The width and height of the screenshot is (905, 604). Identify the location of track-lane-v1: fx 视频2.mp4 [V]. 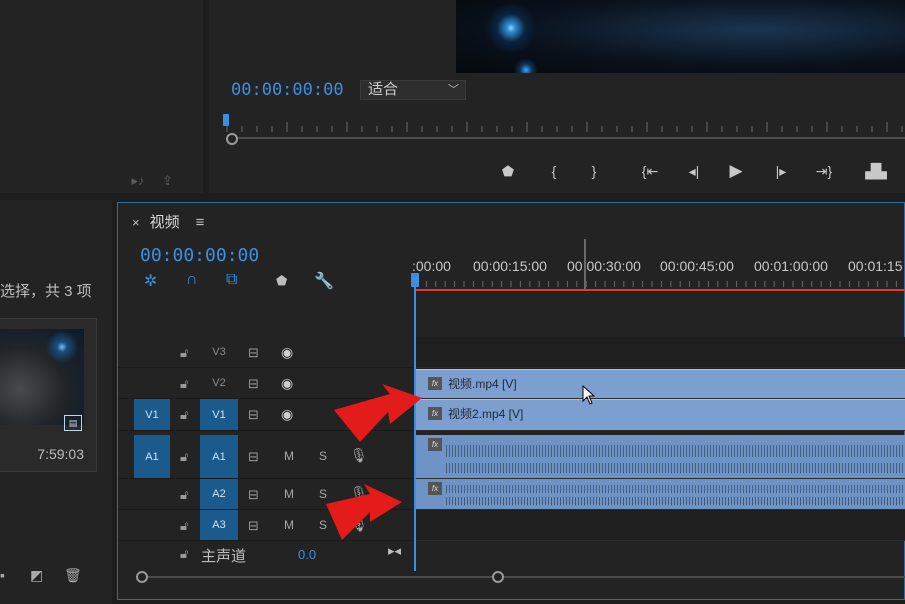
(660, 415).